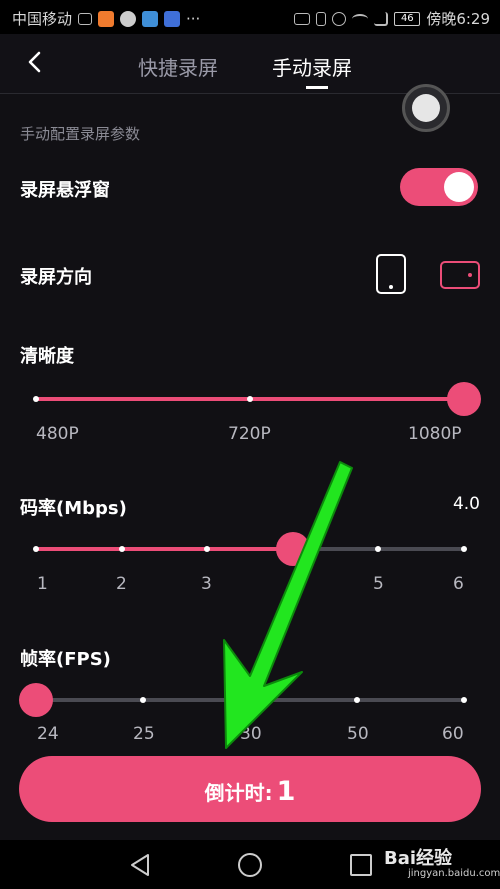 The image size is (500, 889). Describe the element at coordinates (106, 18) in the screenshot. I see `video-app-icon` at that location.